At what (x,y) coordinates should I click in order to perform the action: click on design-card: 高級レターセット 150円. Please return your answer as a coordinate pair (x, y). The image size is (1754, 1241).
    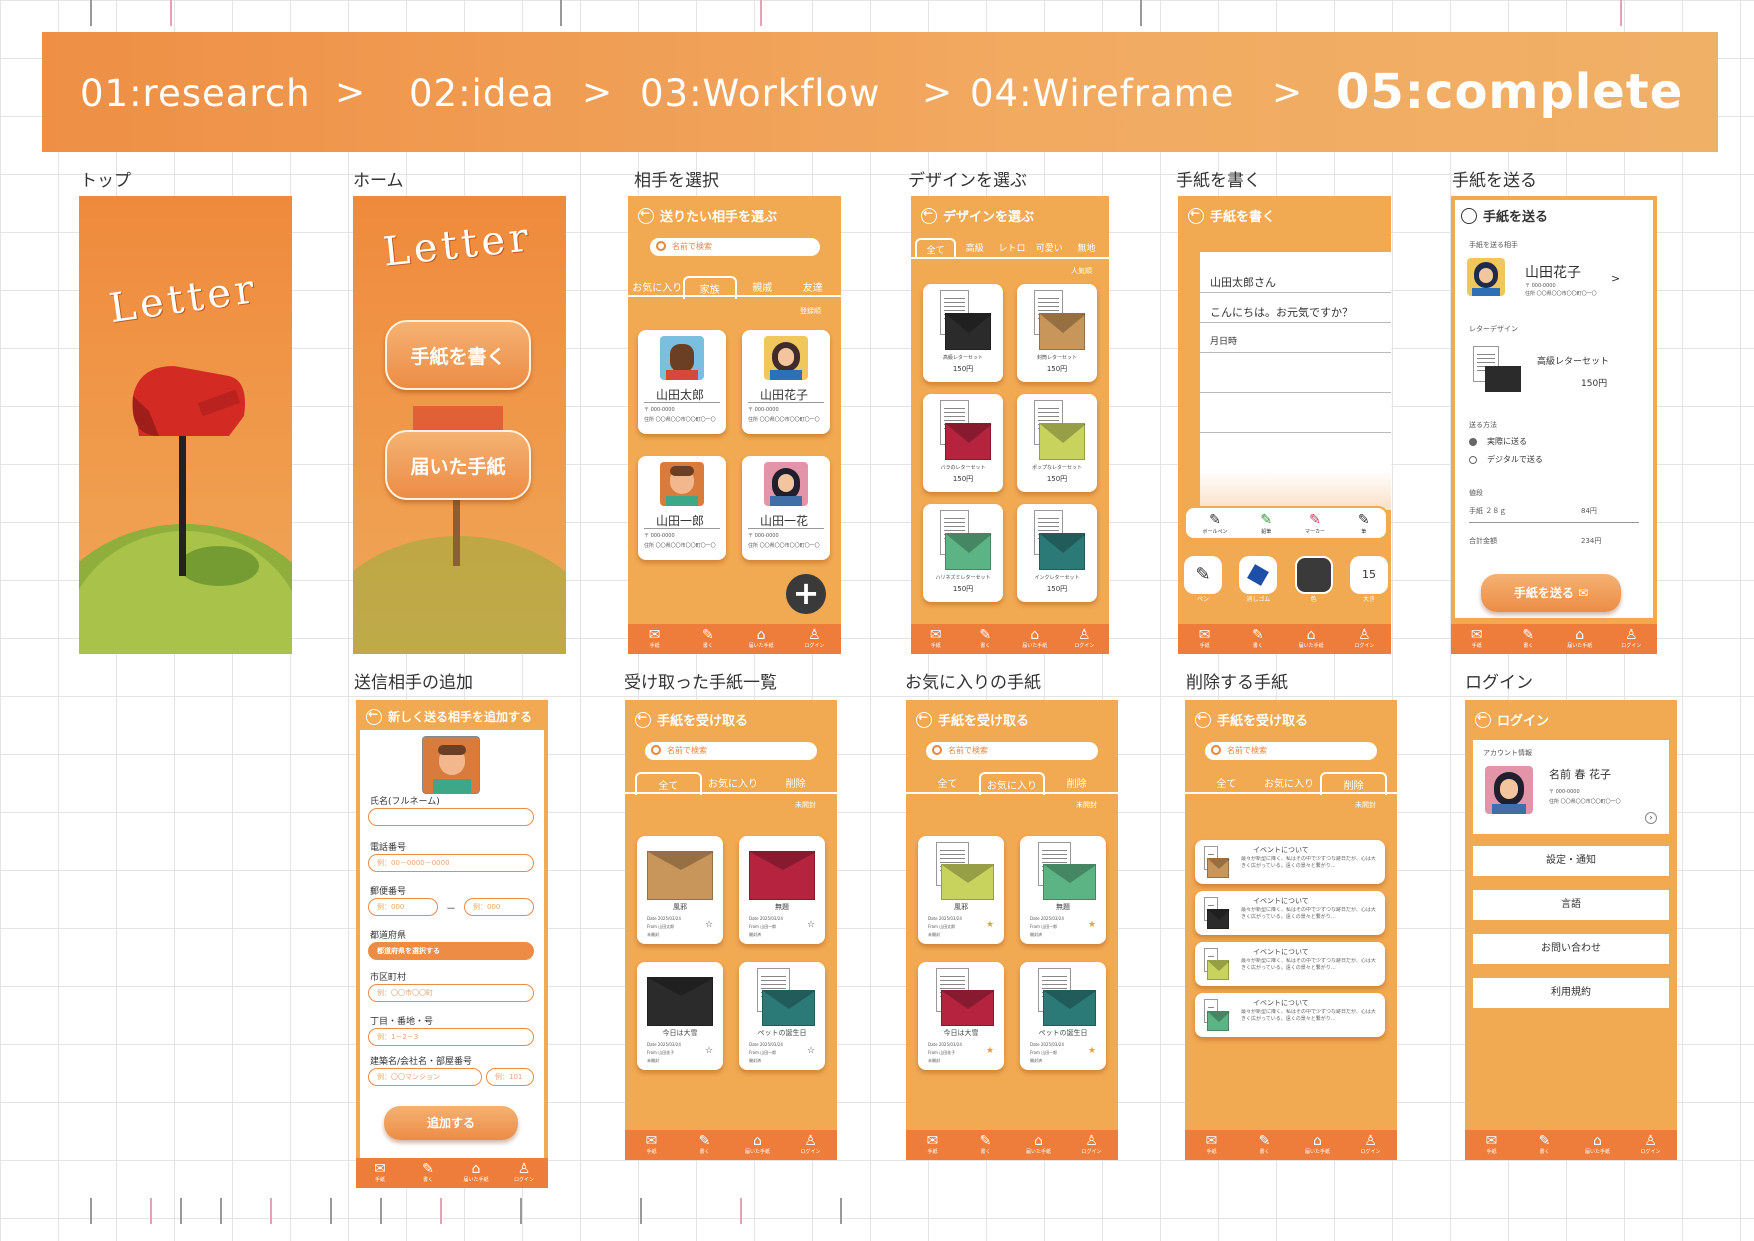
    Looking at the image, I should click on (963, 333).